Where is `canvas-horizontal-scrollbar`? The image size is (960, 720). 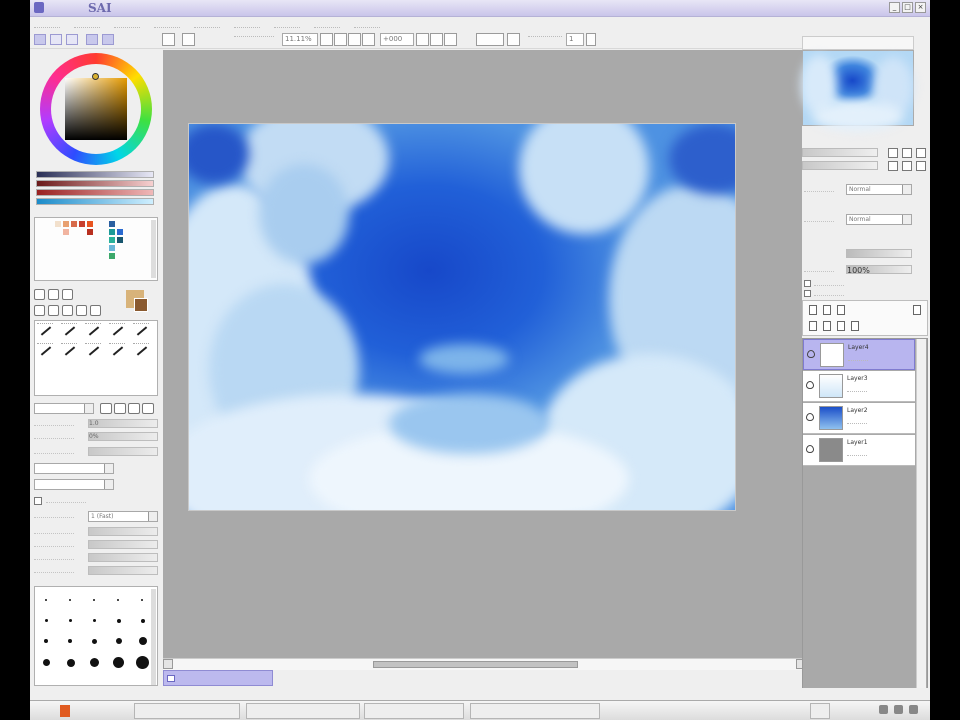
canvas-horizontal-scrollbar is located at coordinates (490, 664).